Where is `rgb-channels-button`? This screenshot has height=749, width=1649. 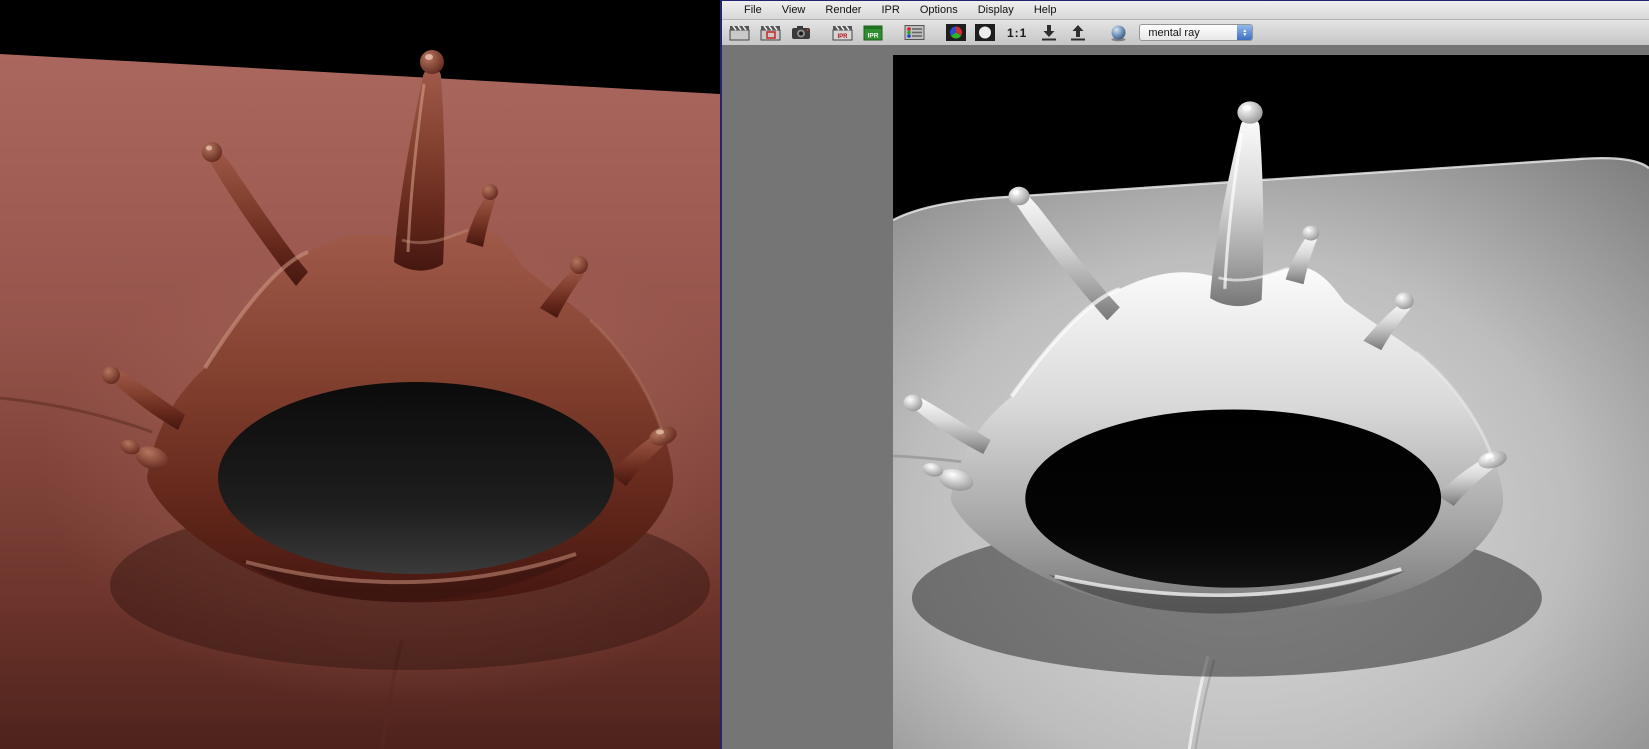 rgb-channels-button is located at coordinates (956, 32).